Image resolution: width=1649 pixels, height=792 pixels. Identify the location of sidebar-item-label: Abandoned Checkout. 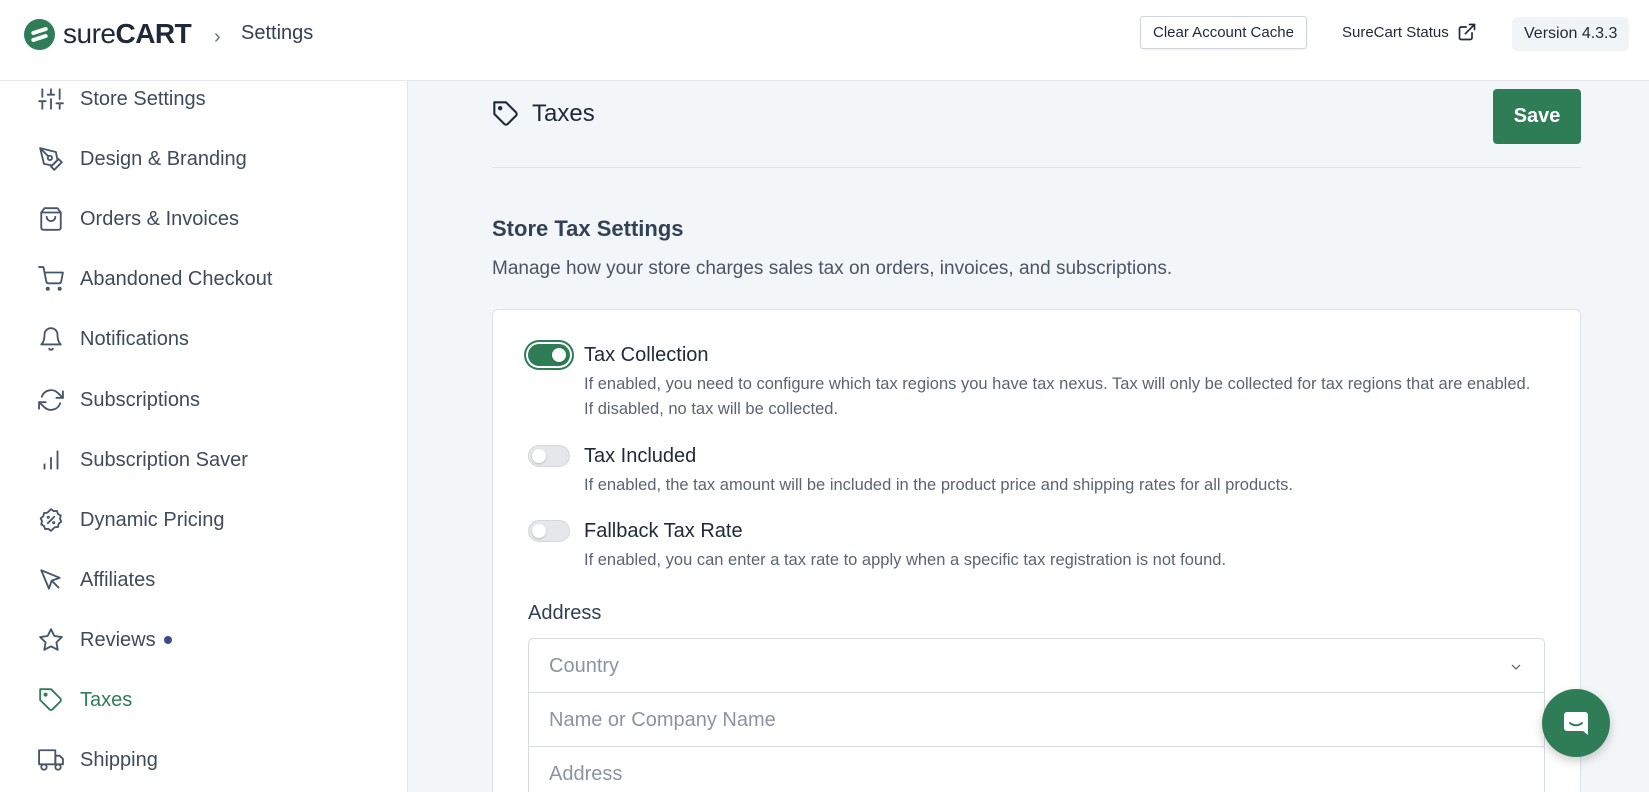
(176, 278).